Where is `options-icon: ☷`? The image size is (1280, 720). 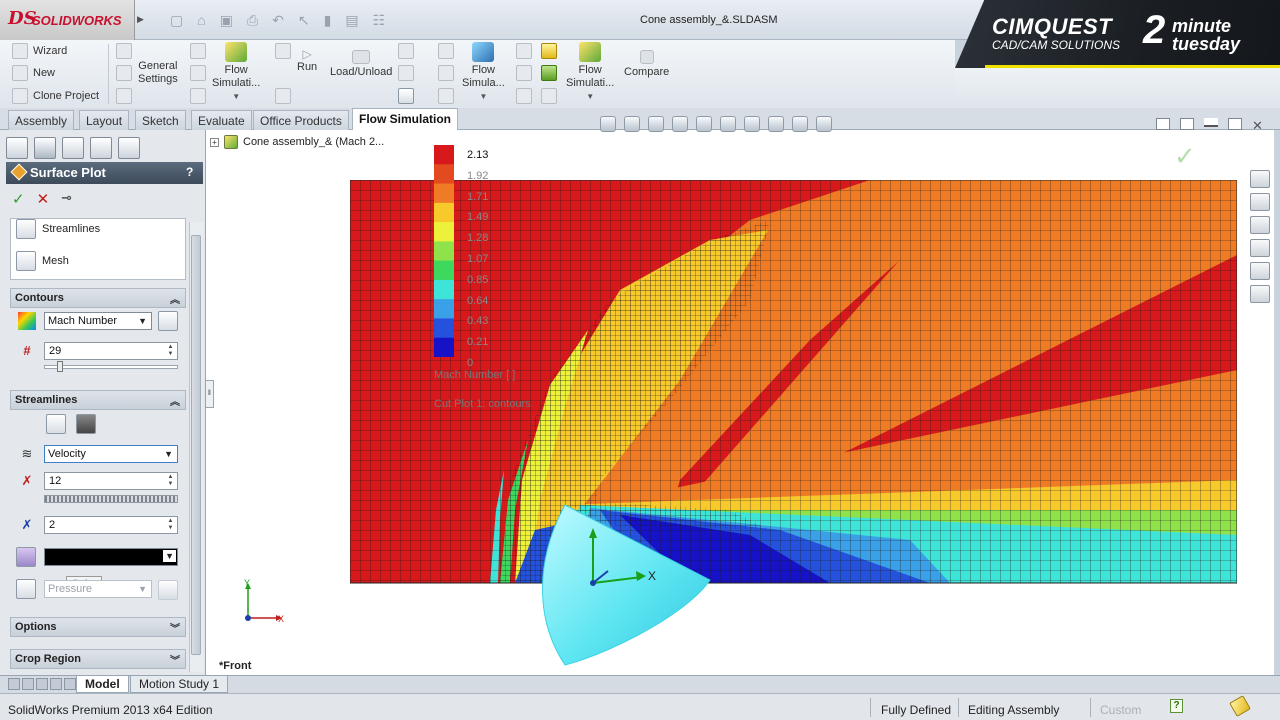 options-icon: ☷ is located at coordinates (379, 21).